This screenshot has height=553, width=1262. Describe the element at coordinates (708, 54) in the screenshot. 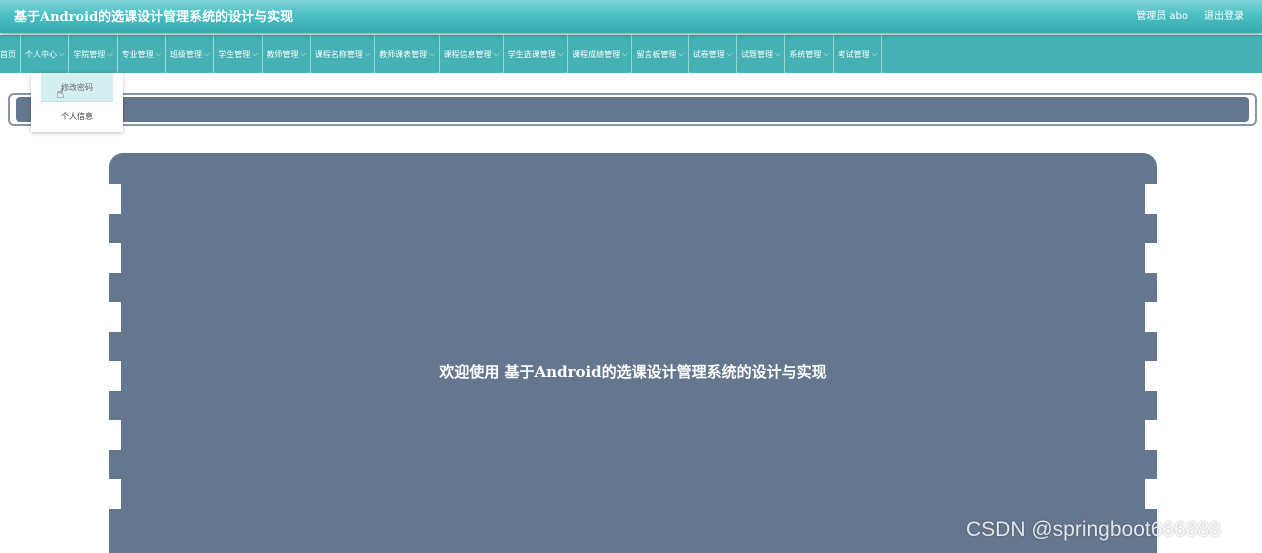

I see `nav-item-label: 试卷管理` at that location.